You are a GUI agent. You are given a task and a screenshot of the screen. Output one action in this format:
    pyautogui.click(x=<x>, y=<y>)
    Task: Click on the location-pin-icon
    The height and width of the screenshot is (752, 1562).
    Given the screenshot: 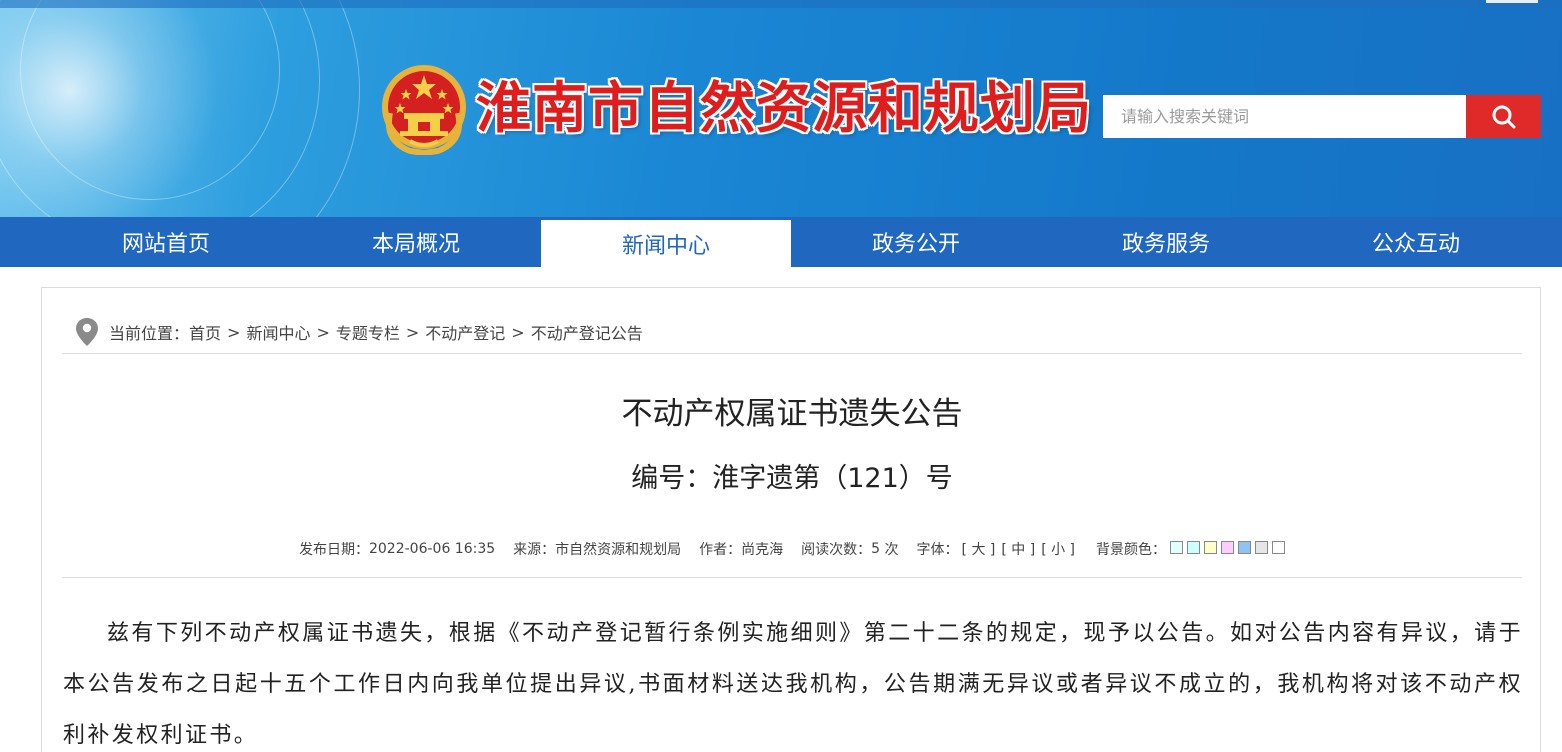 What is the action you would take?
    pyautogui.click(x=87, y=332)
    